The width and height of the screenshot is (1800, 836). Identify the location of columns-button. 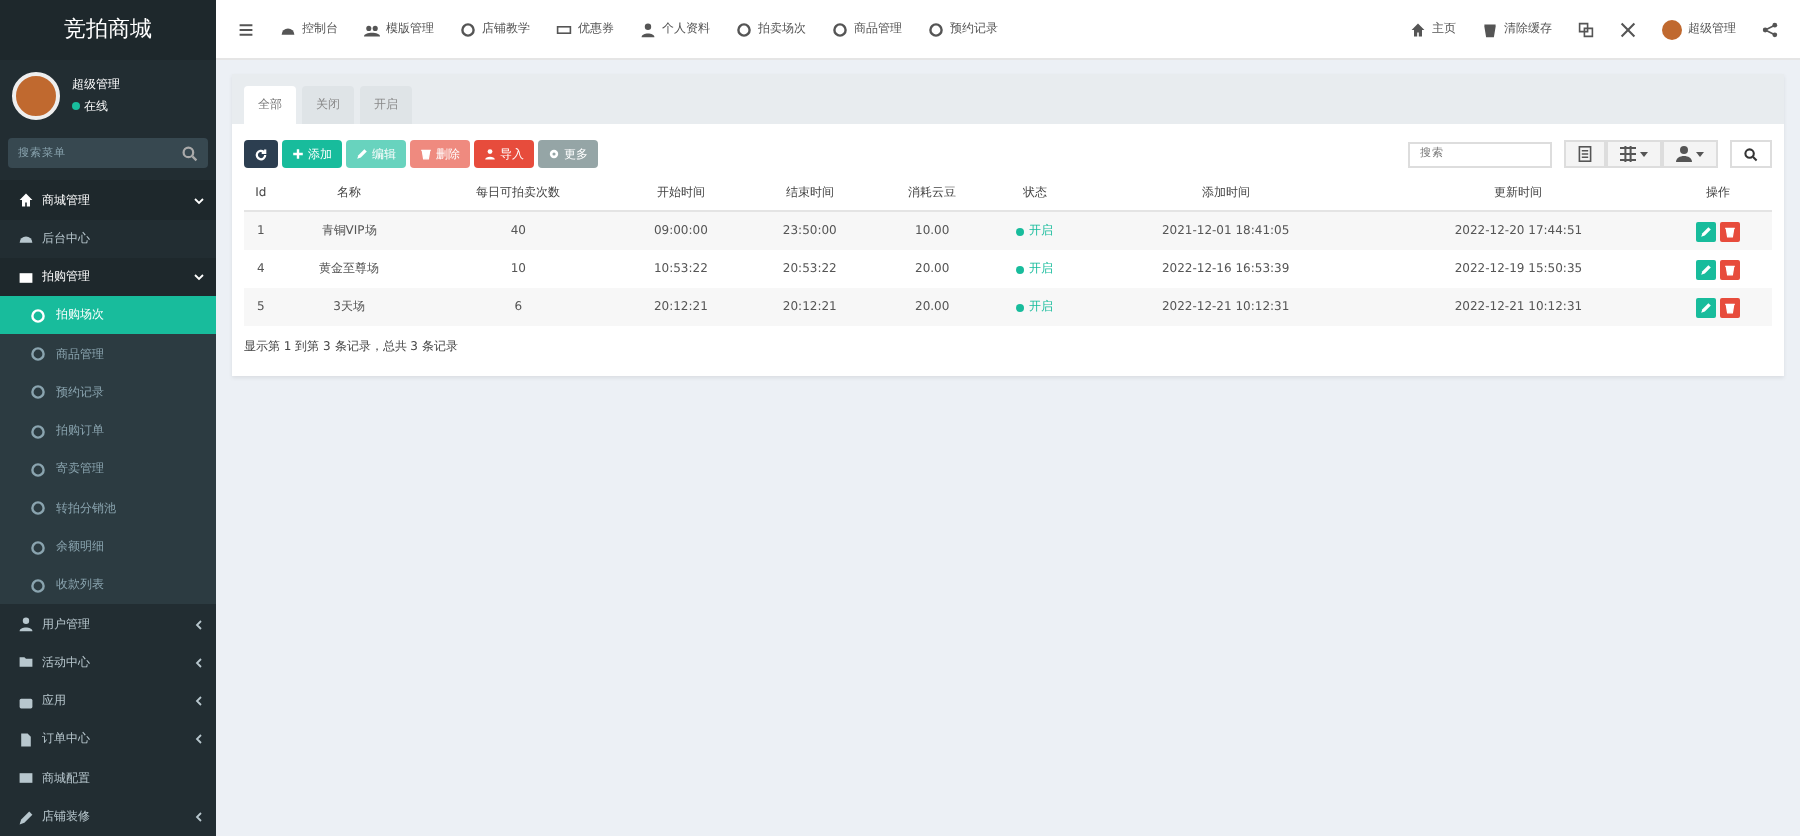
(1634, 154).